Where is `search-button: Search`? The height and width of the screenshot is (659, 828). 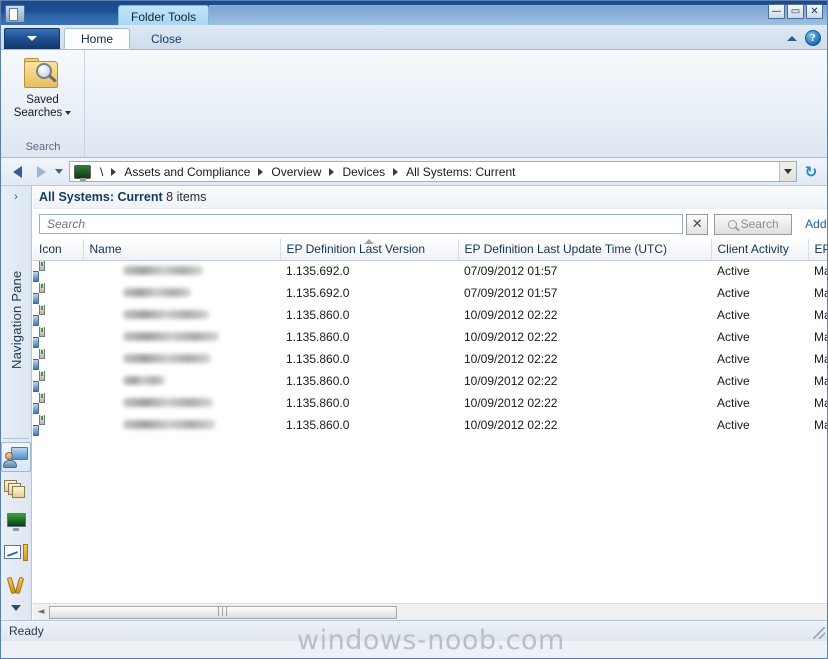
search-button: Search is located at coordinates (753, 224).